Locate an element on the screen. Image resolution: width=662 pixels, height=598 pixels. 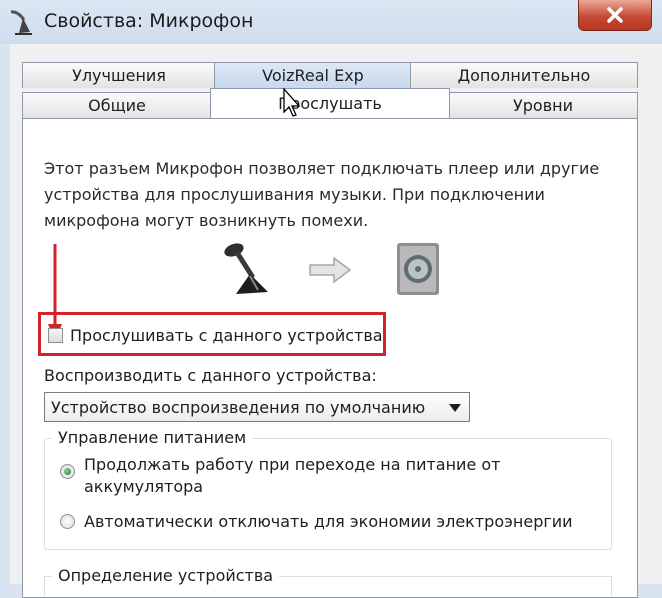
detection-group-title: Определение устройства is located at coordinates (166, 575).